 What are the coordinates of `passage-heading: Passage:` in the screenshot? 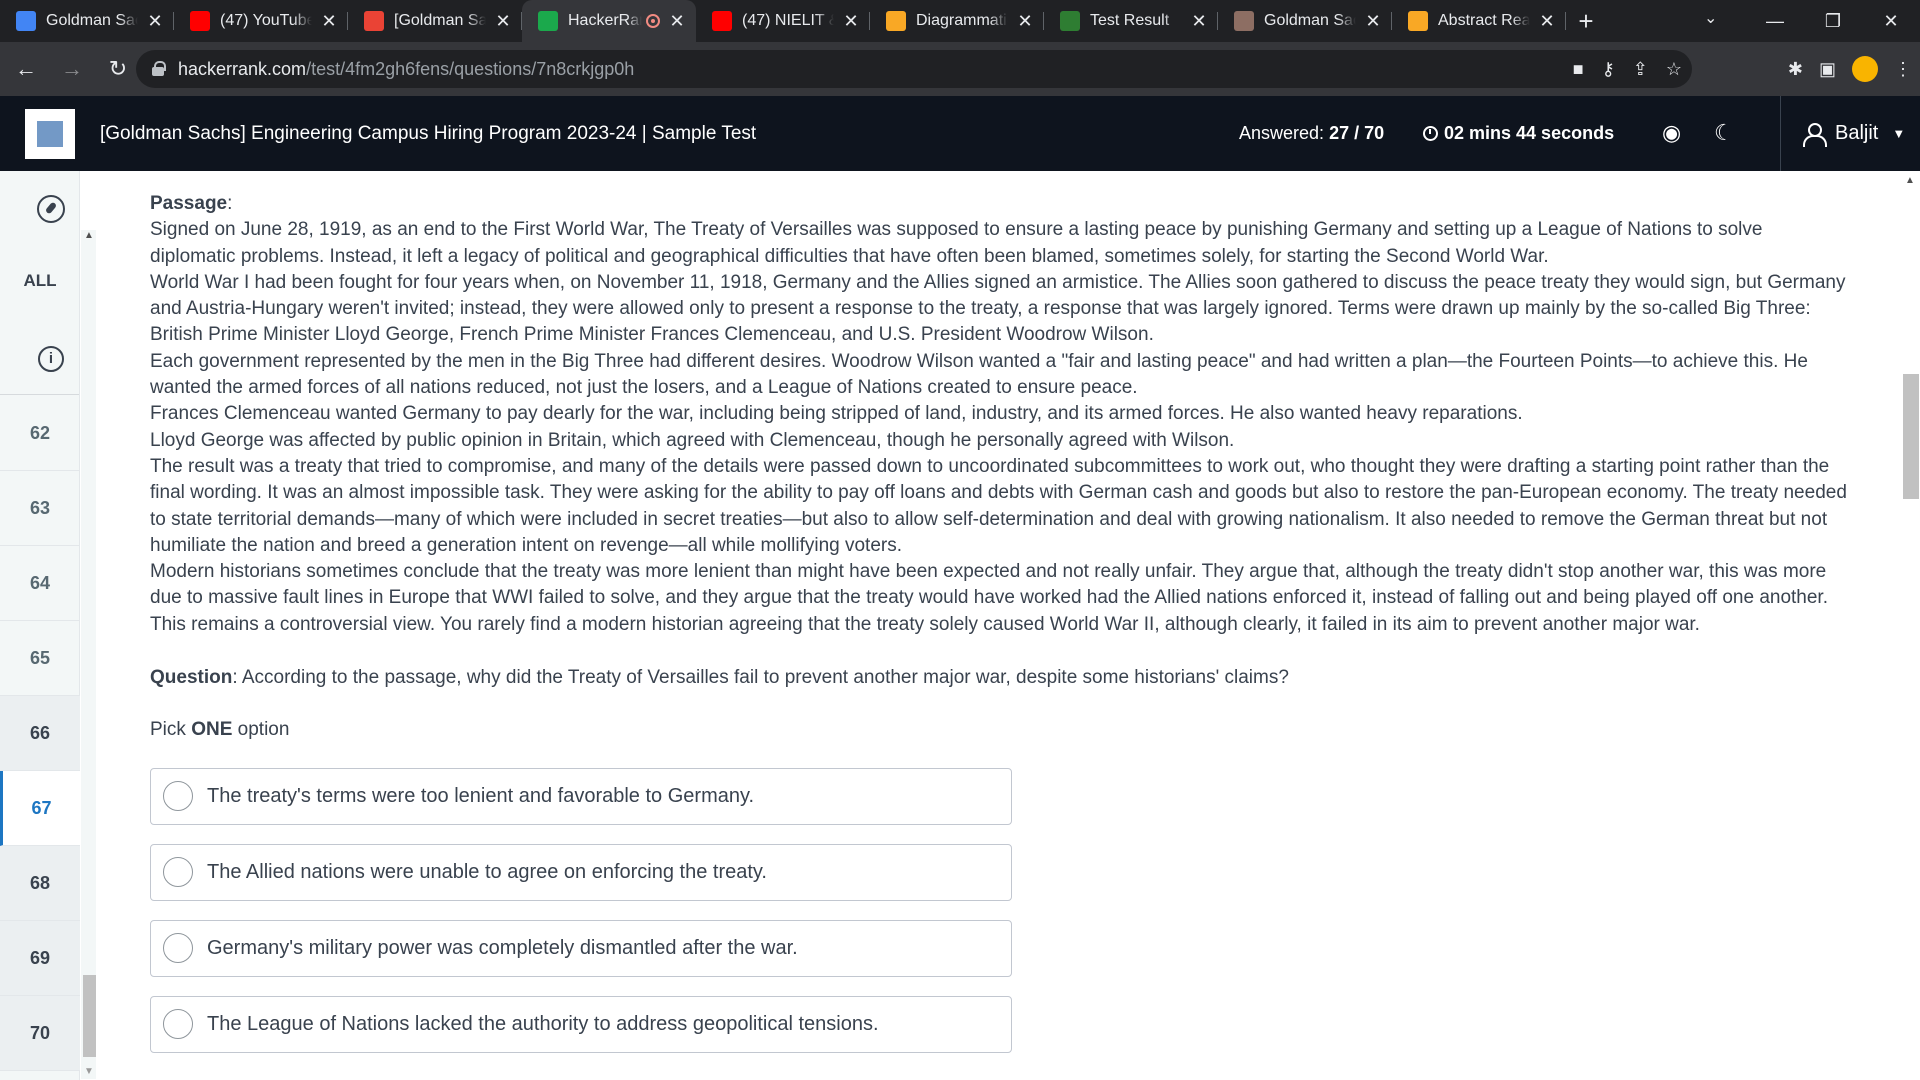 It's located at (191, 203).